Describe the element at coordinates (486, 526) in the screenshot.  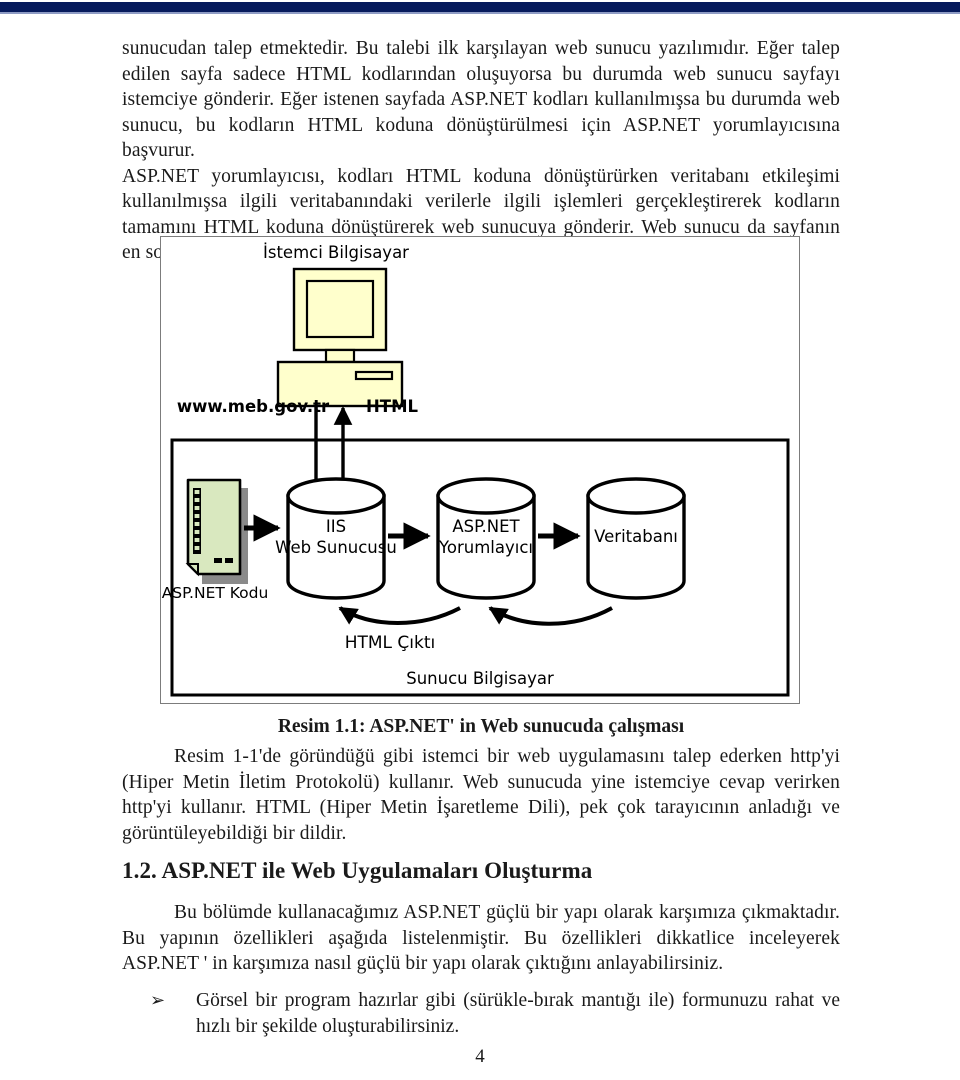
I see `label-interpreter-line1: ASP.NET` at that location.